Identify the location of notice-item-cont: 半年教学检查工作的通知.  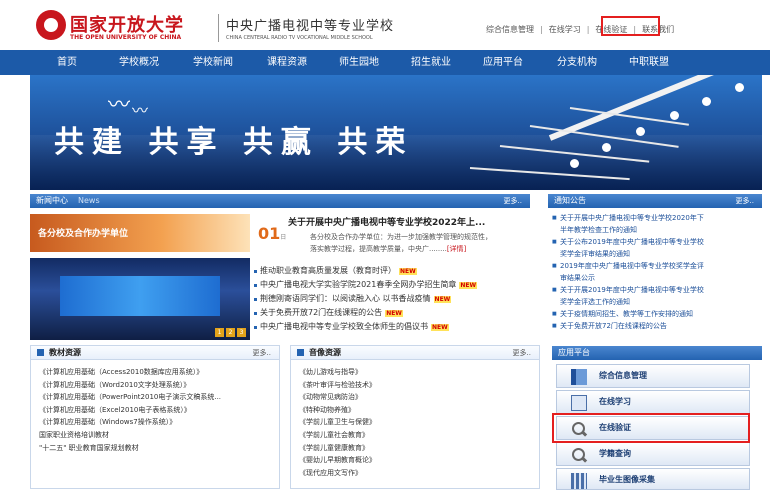
(656, 230).